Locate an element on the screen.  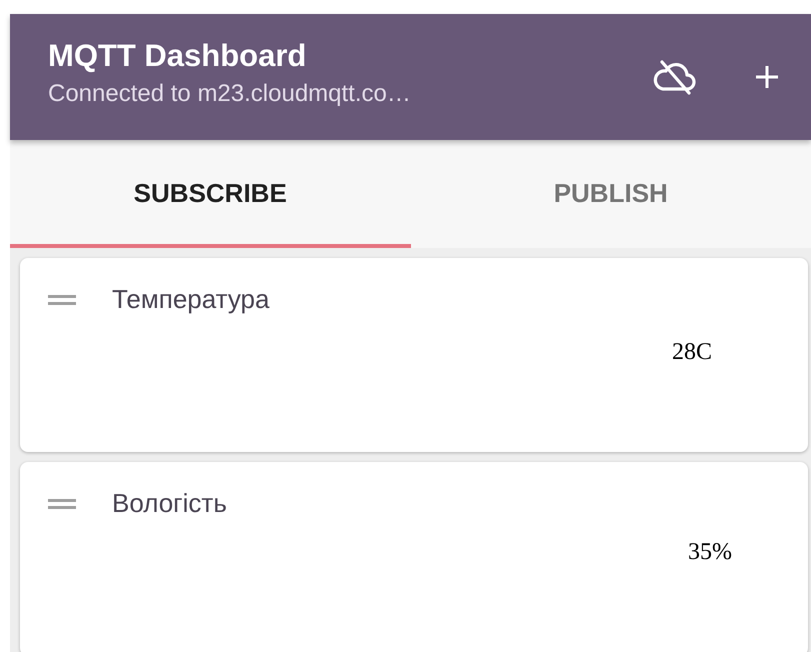
cloud-off-icon is located at coordinates (675, 77).